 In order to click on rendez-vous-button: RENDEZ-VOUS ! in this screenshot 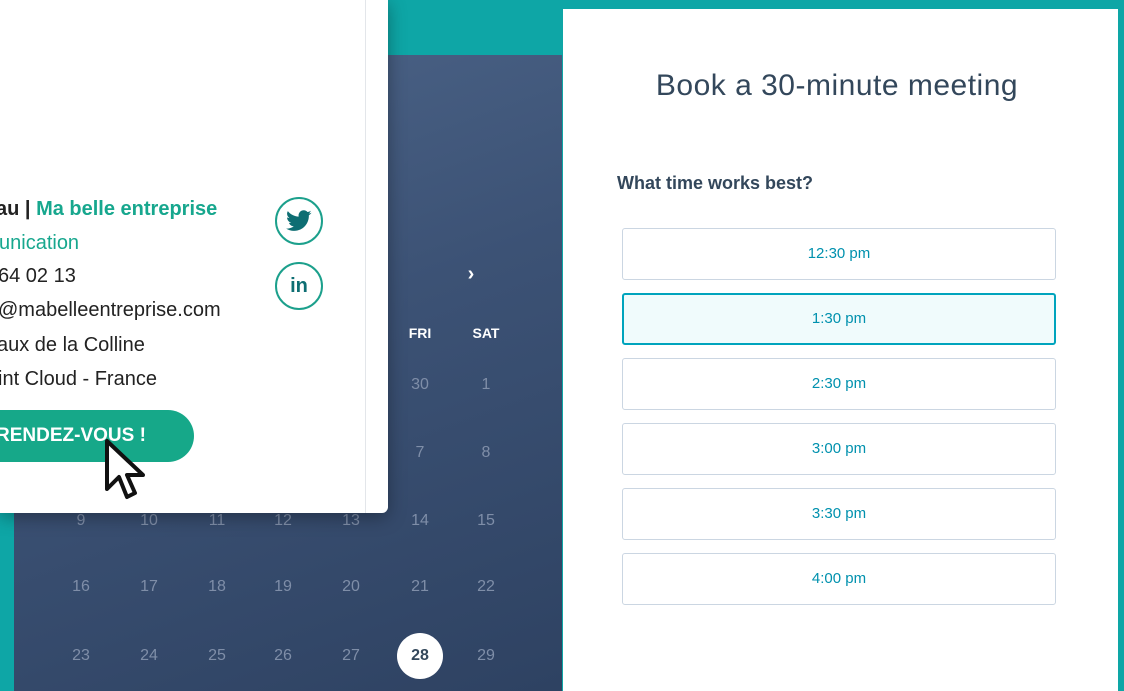, I will do `click(97, 436)`.